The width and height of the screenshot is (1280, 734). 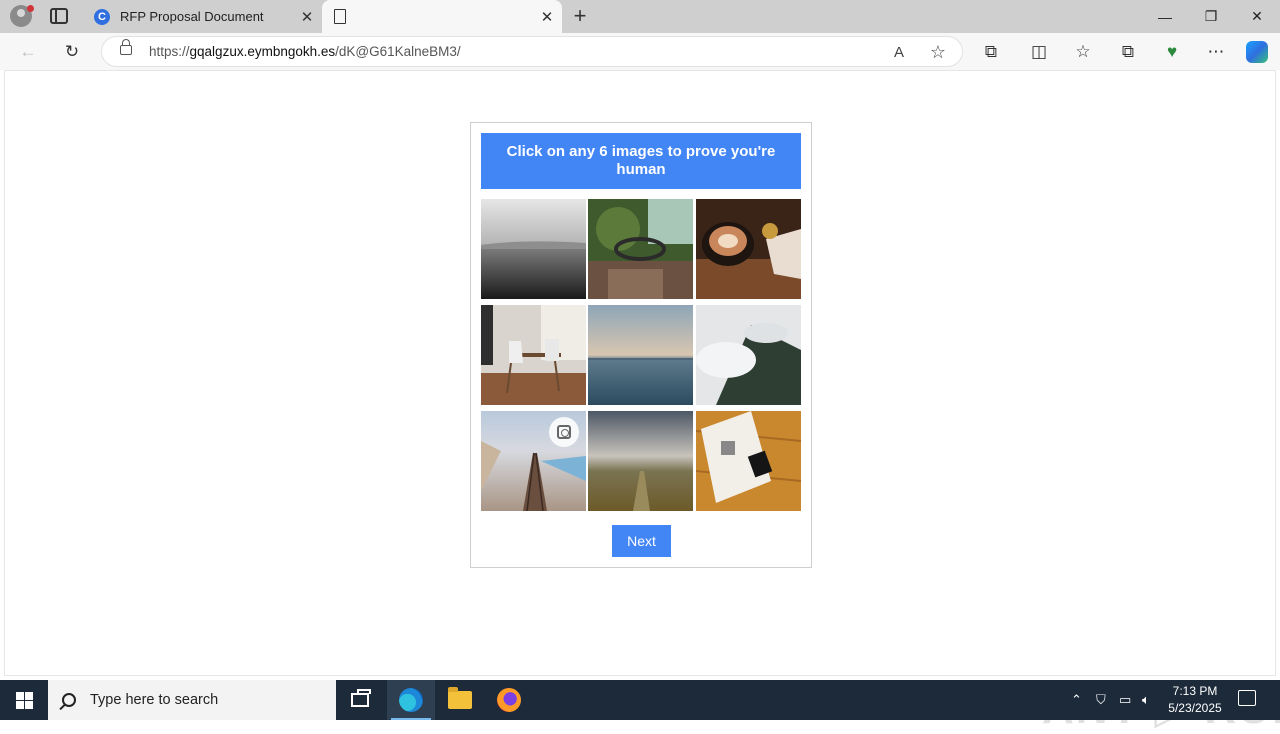 I want to click on coffee-cup-image, so click(x=748, y=249).